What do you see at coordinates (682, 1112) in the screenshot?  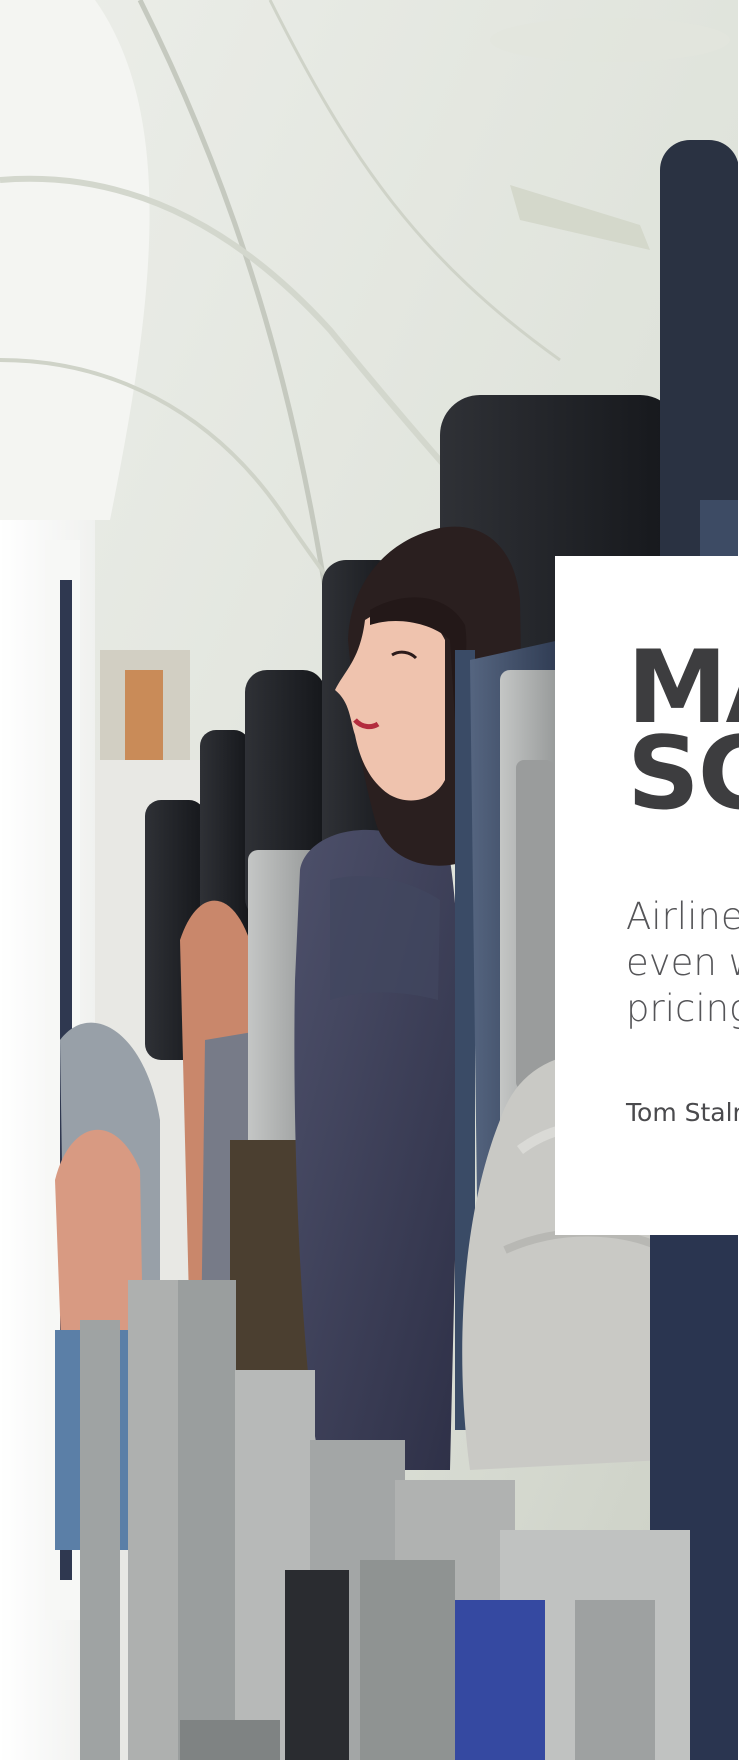 I see `author-byline: Tom Stalr` at bounding box center [682, 1112].